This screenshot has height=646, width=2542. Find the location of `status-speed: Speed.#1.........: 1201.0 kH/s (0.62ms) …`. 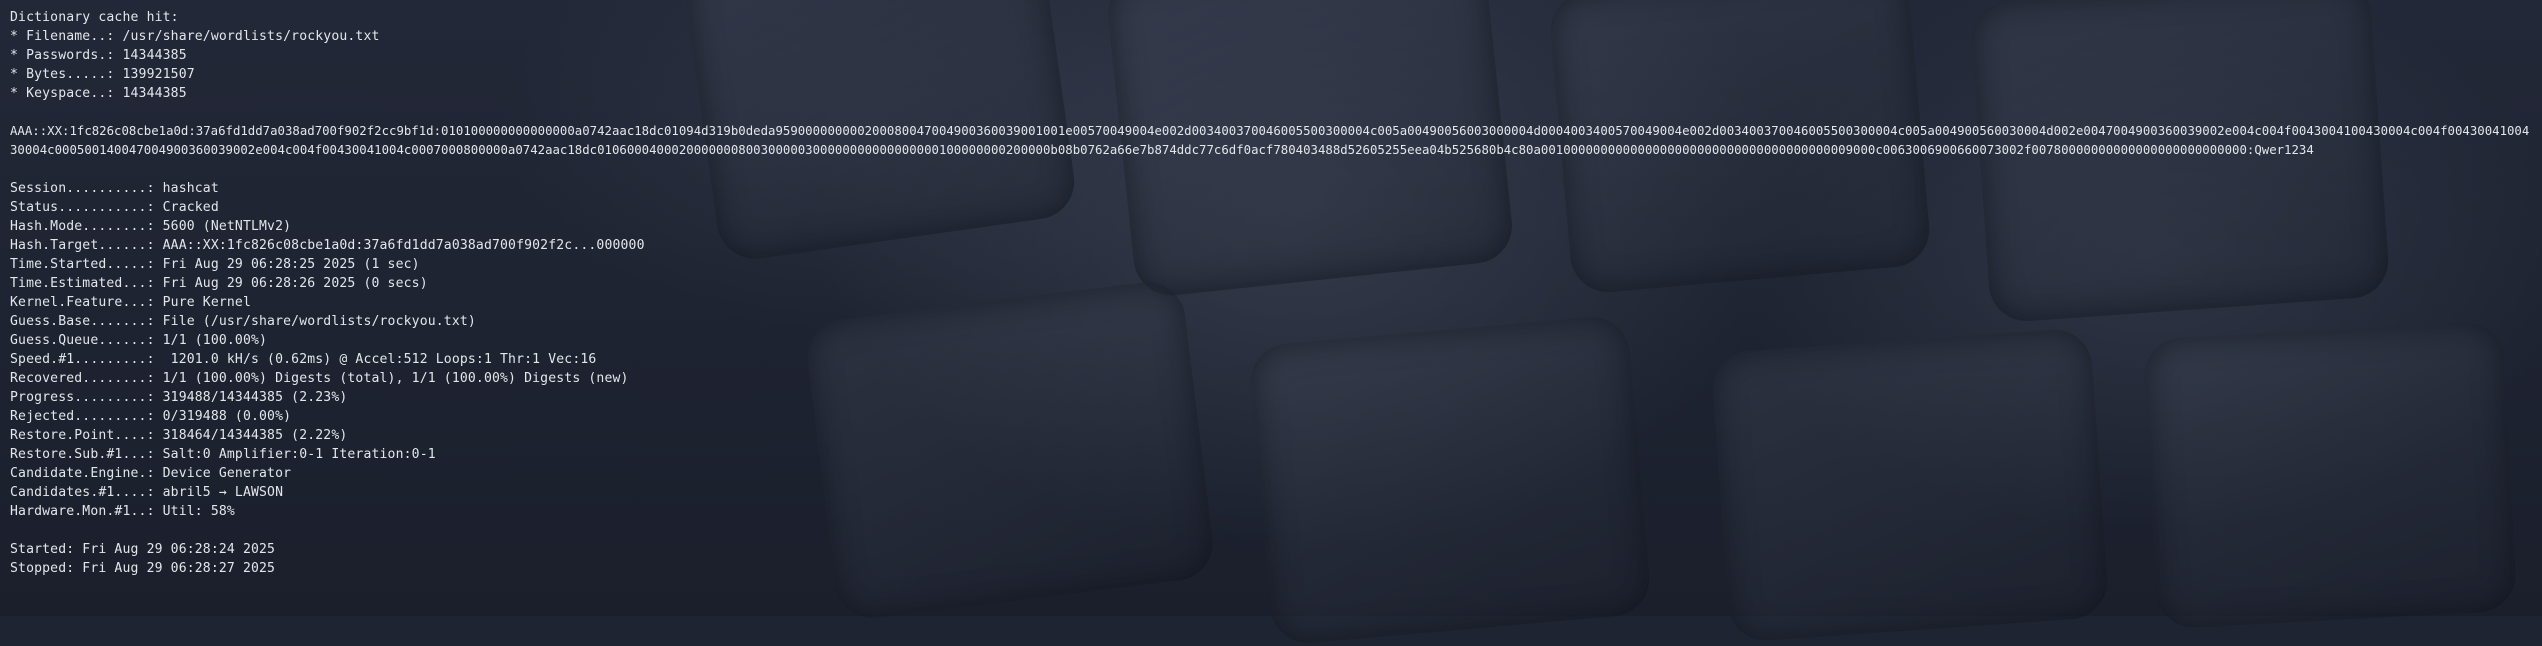

status-speed: Speed.#1.........: 1201.0 kH/s (0.62ms) … is located at coordinates (303, 359).